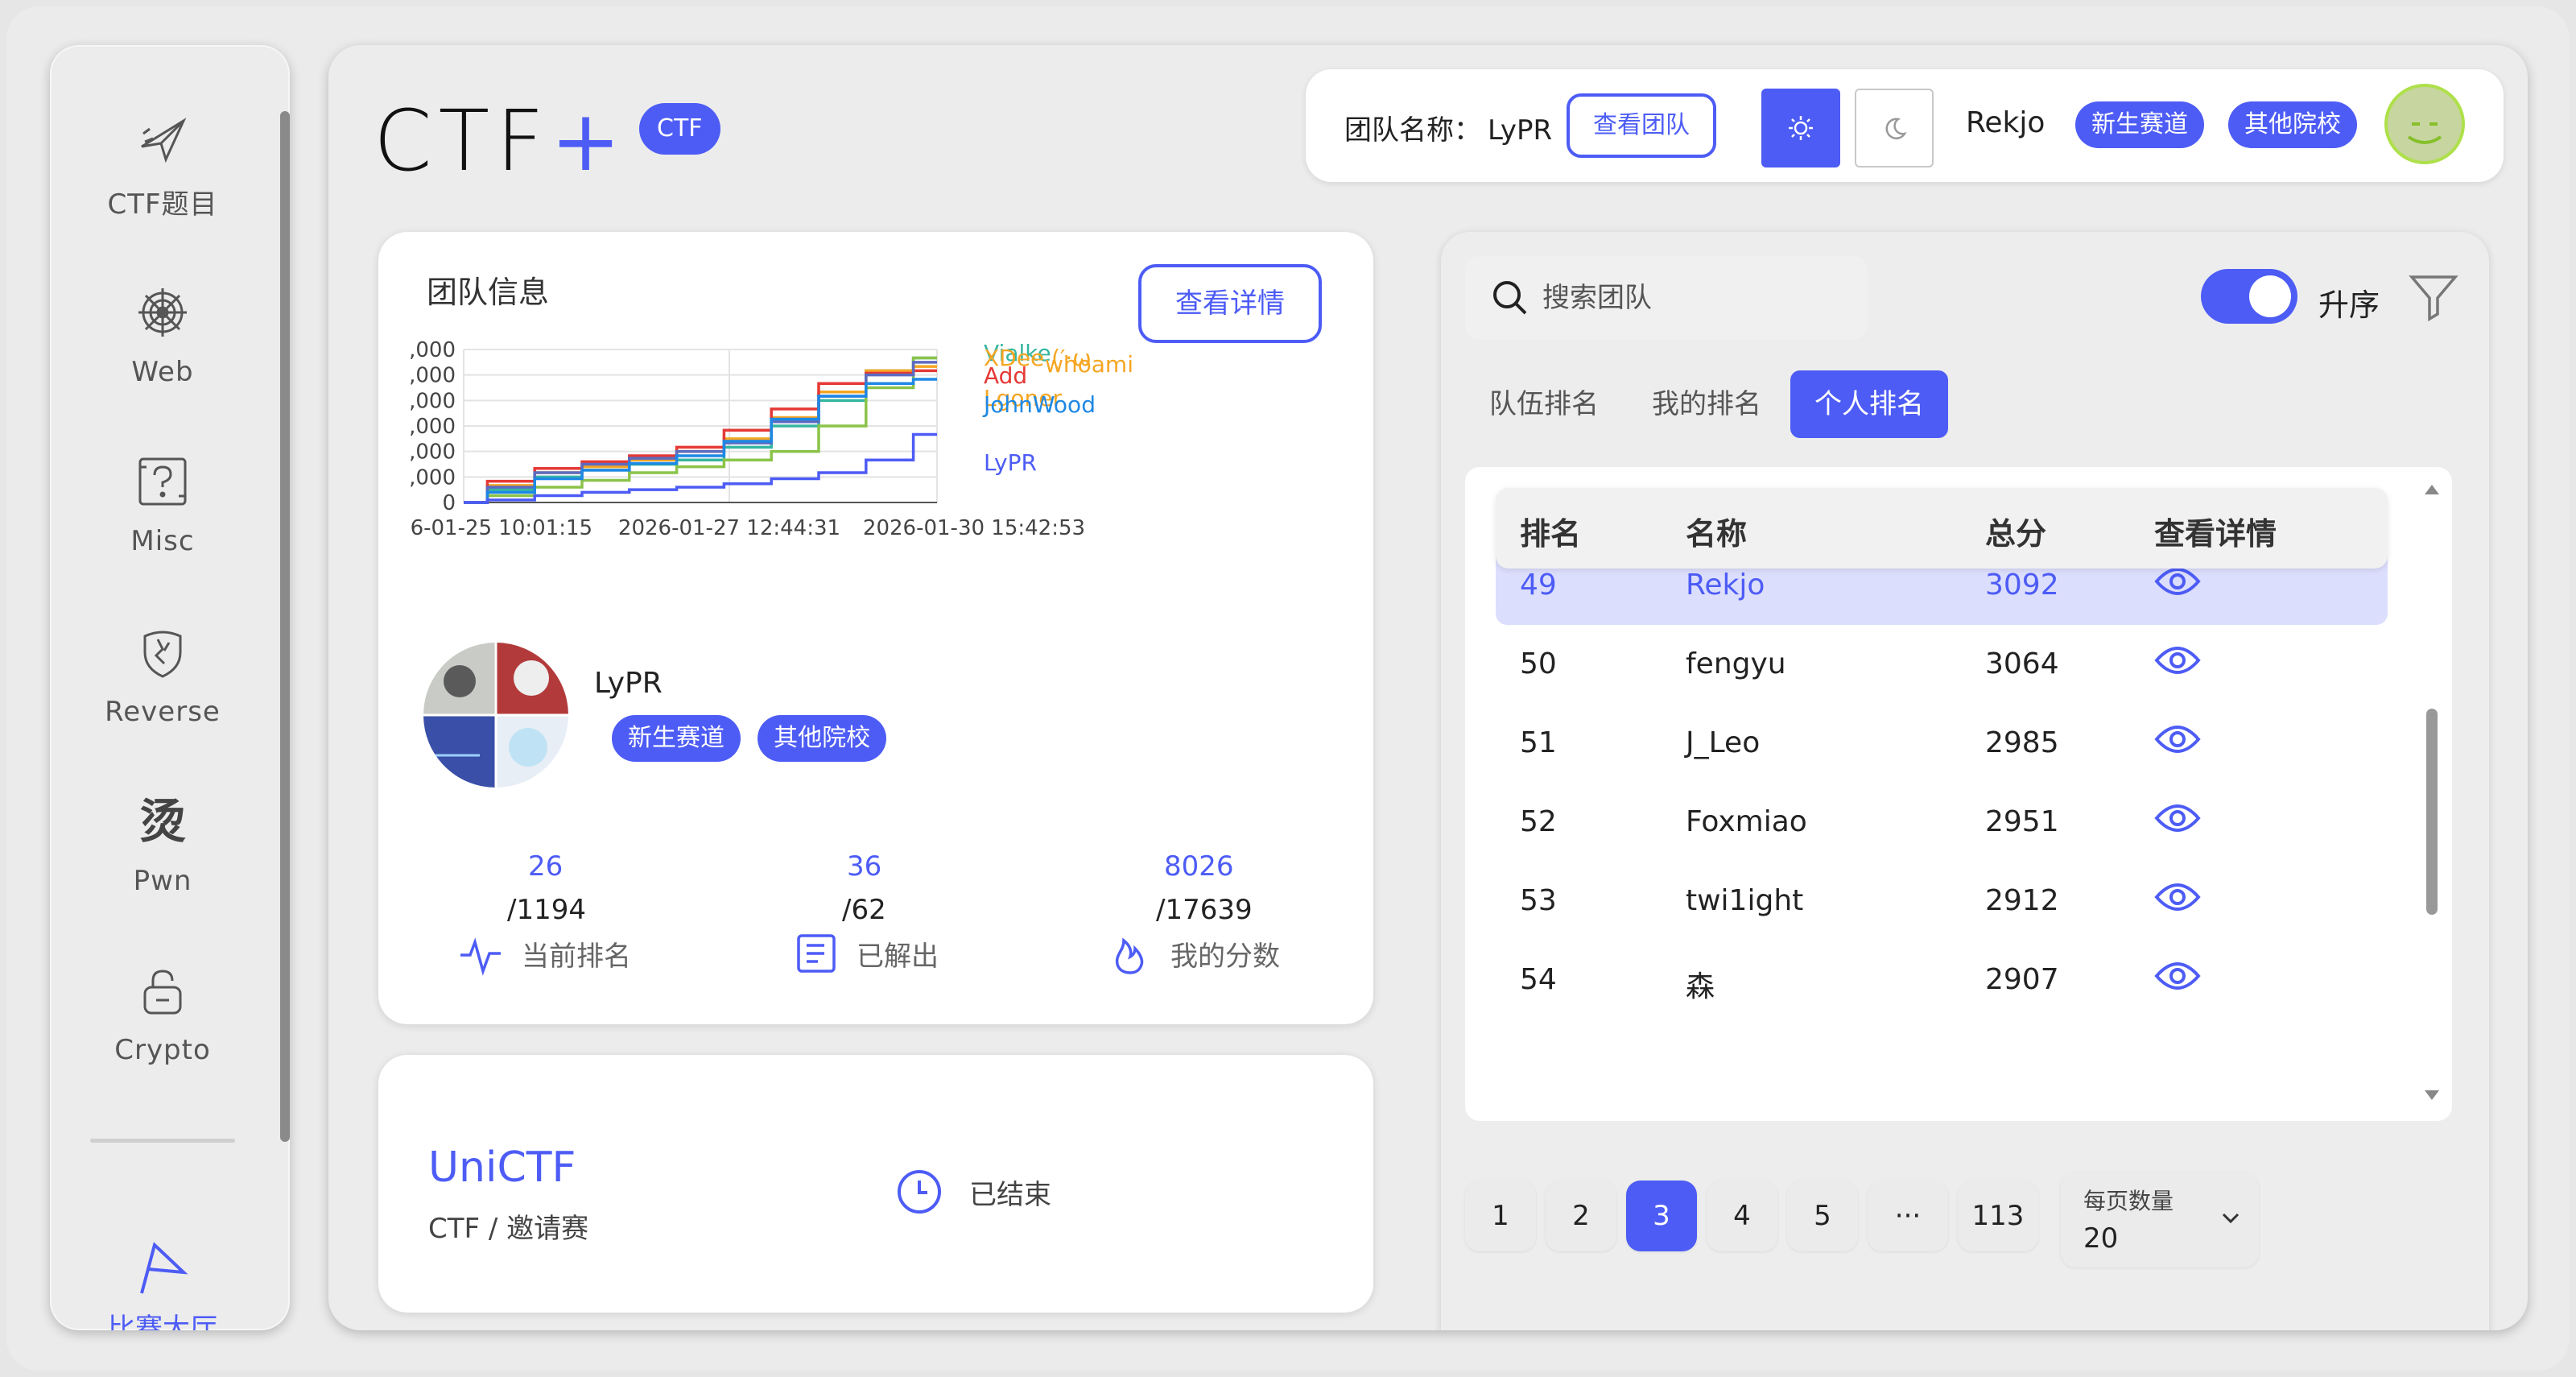  I want to click on table-row: 51 J_Leo 2985, so click(1942, 742).